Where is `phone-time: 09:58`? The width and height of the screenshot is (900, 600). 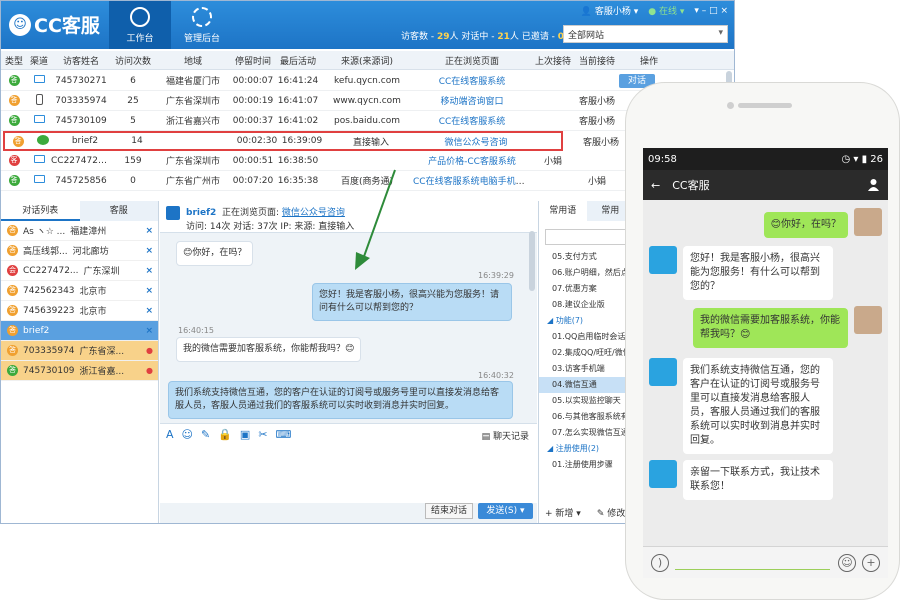 phone-time: 09:58 is located at coordinates (662, 159).